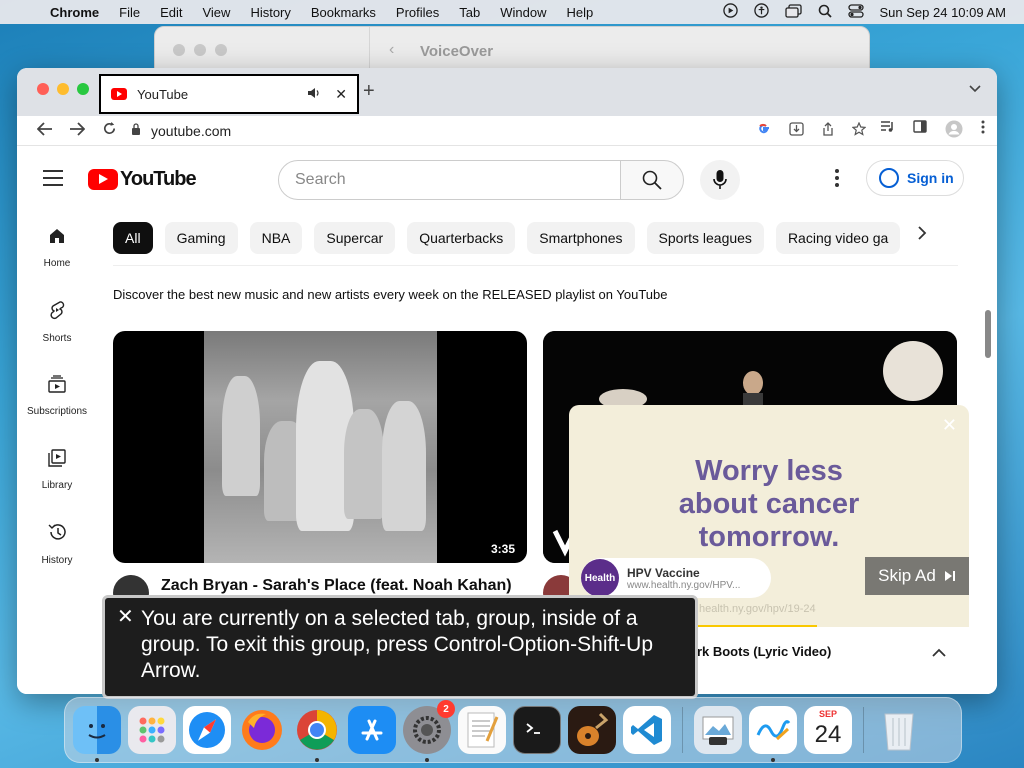 The height and width of the screenshot is (768, 1024). Describe the element at coordinates (343, 12) in the screenshot. I see `menu-bookmarks: Bookmarks` at that location.